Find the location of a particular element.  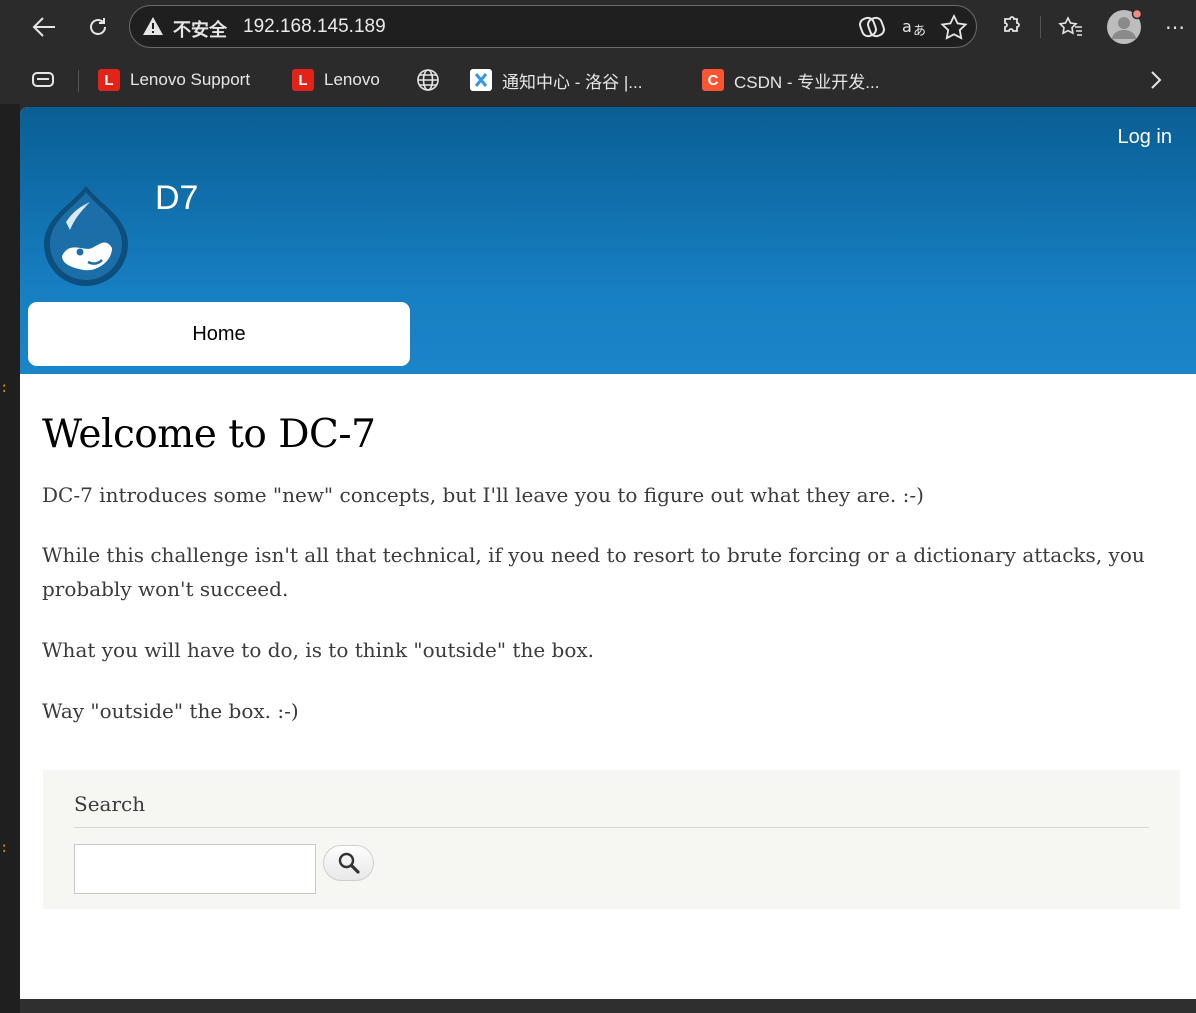

csdn-icon: C is located at coordinates (713, 80).